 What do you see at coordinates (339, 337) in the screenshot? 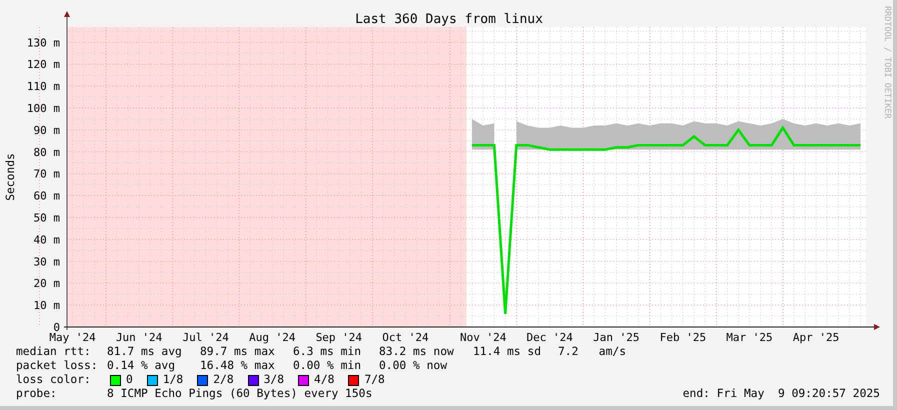
I see `axis-tick-label: Sep '24` at bounding box center [339, 337].